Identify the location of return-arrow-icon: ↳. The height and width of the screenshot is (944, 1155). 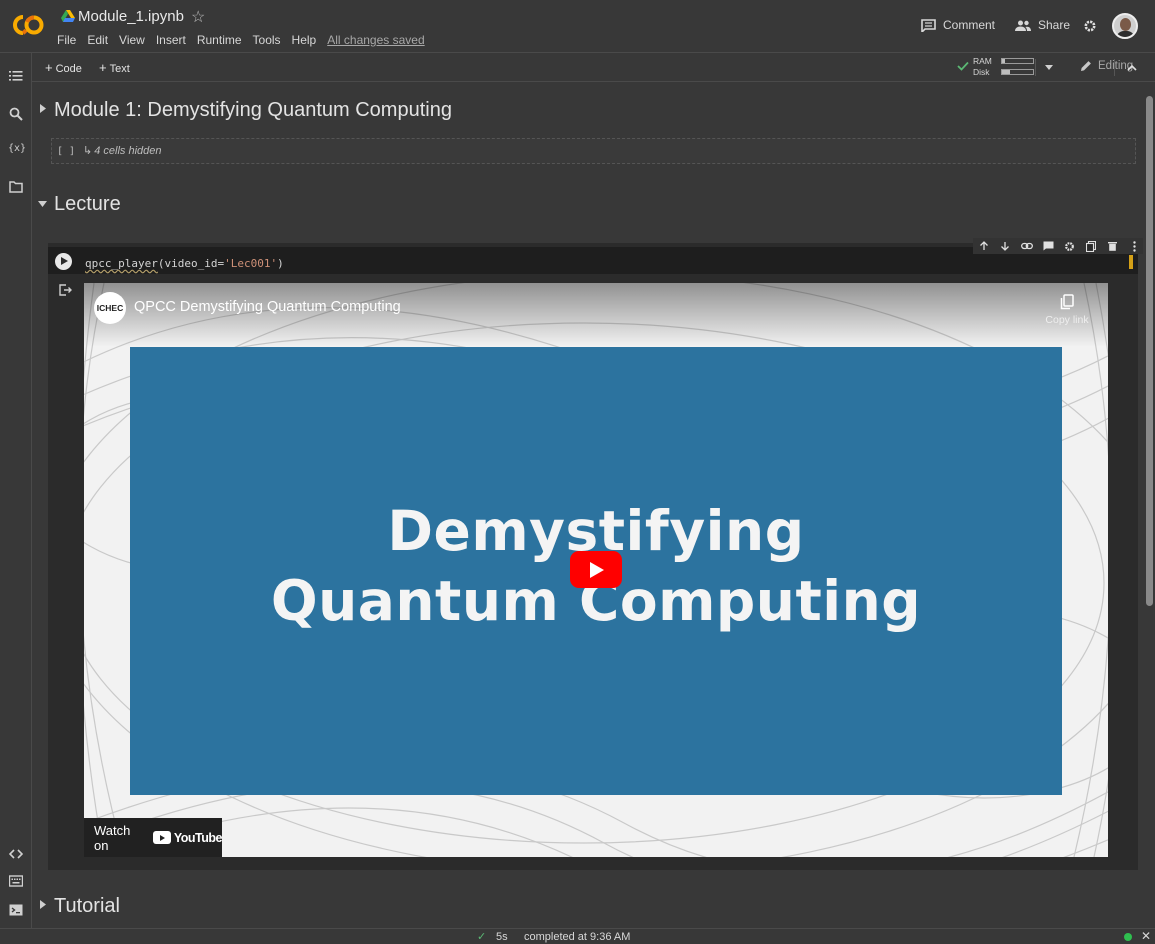
(88, 151).